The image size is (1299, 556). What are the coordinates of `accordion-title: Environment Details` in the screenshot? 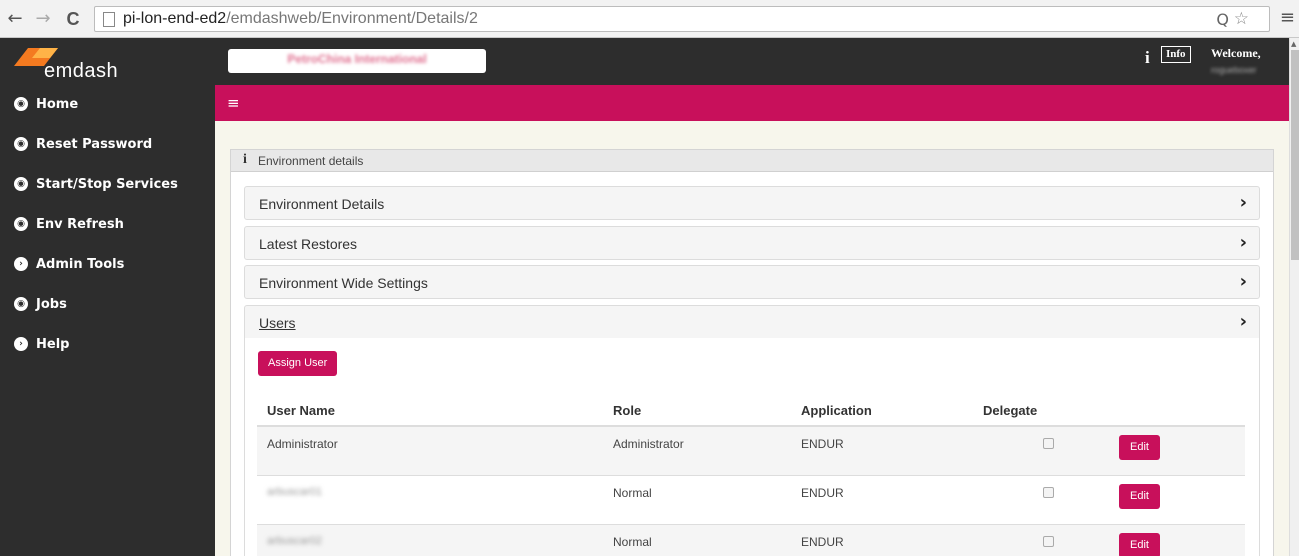 It's located at (322, 204).